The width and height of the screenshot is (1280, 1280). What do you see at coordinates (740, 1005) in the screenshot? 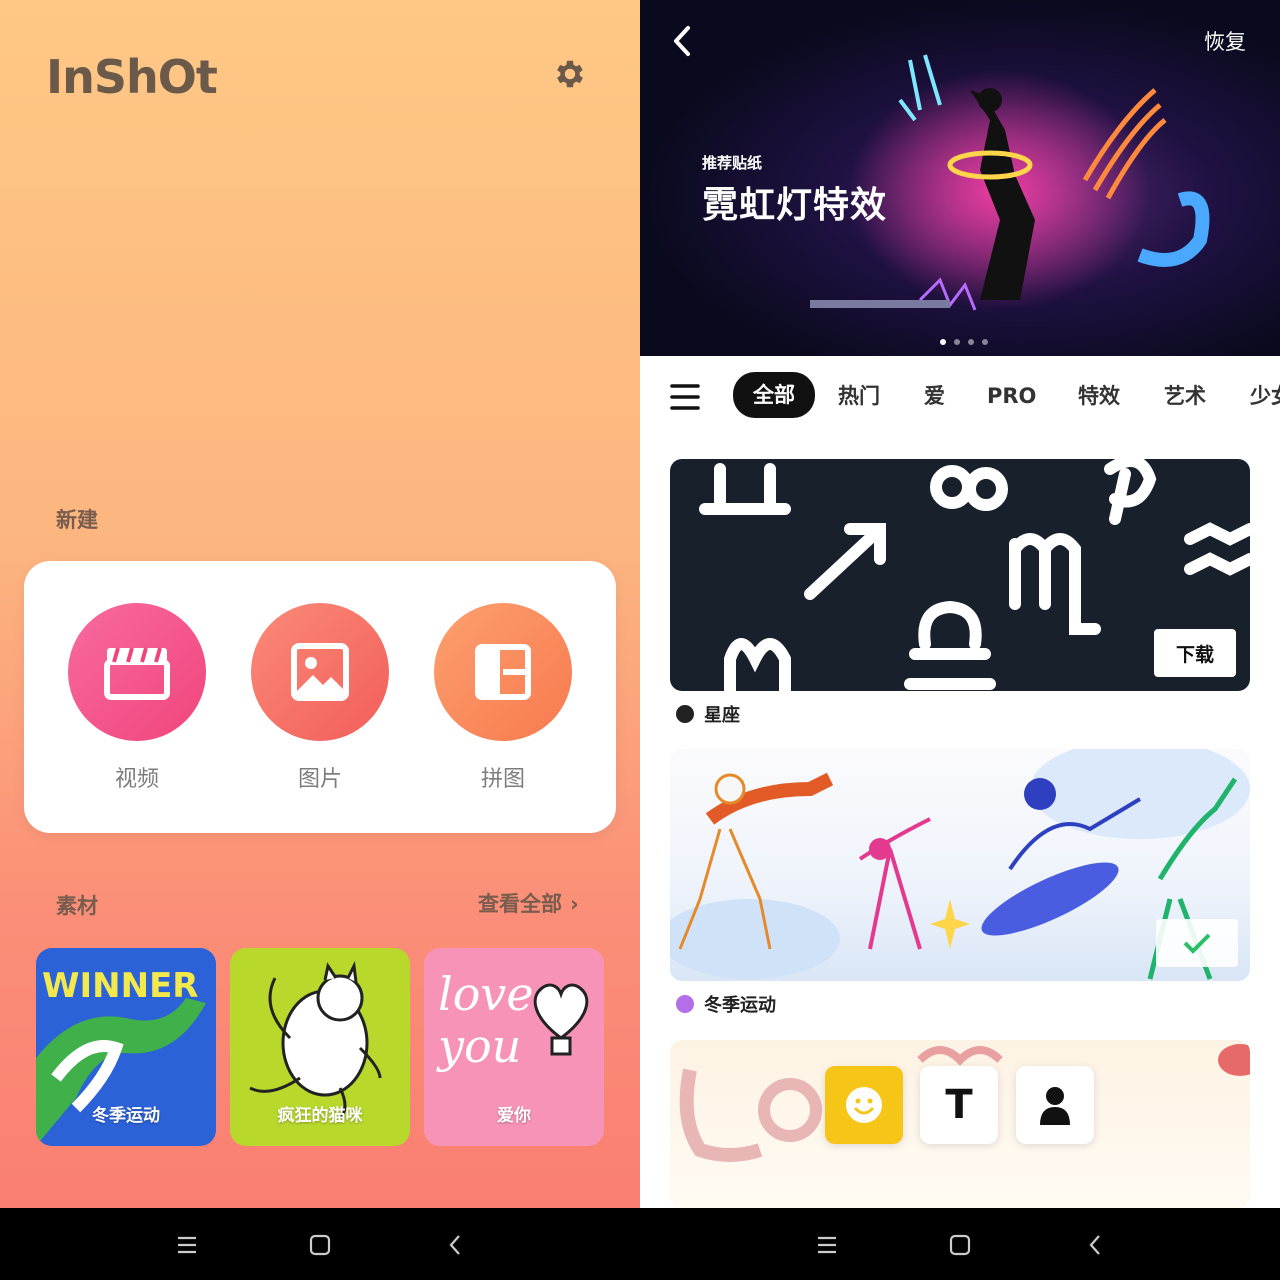
I see `pack-name: 冬季运动` at bounding box center [740, 1005].